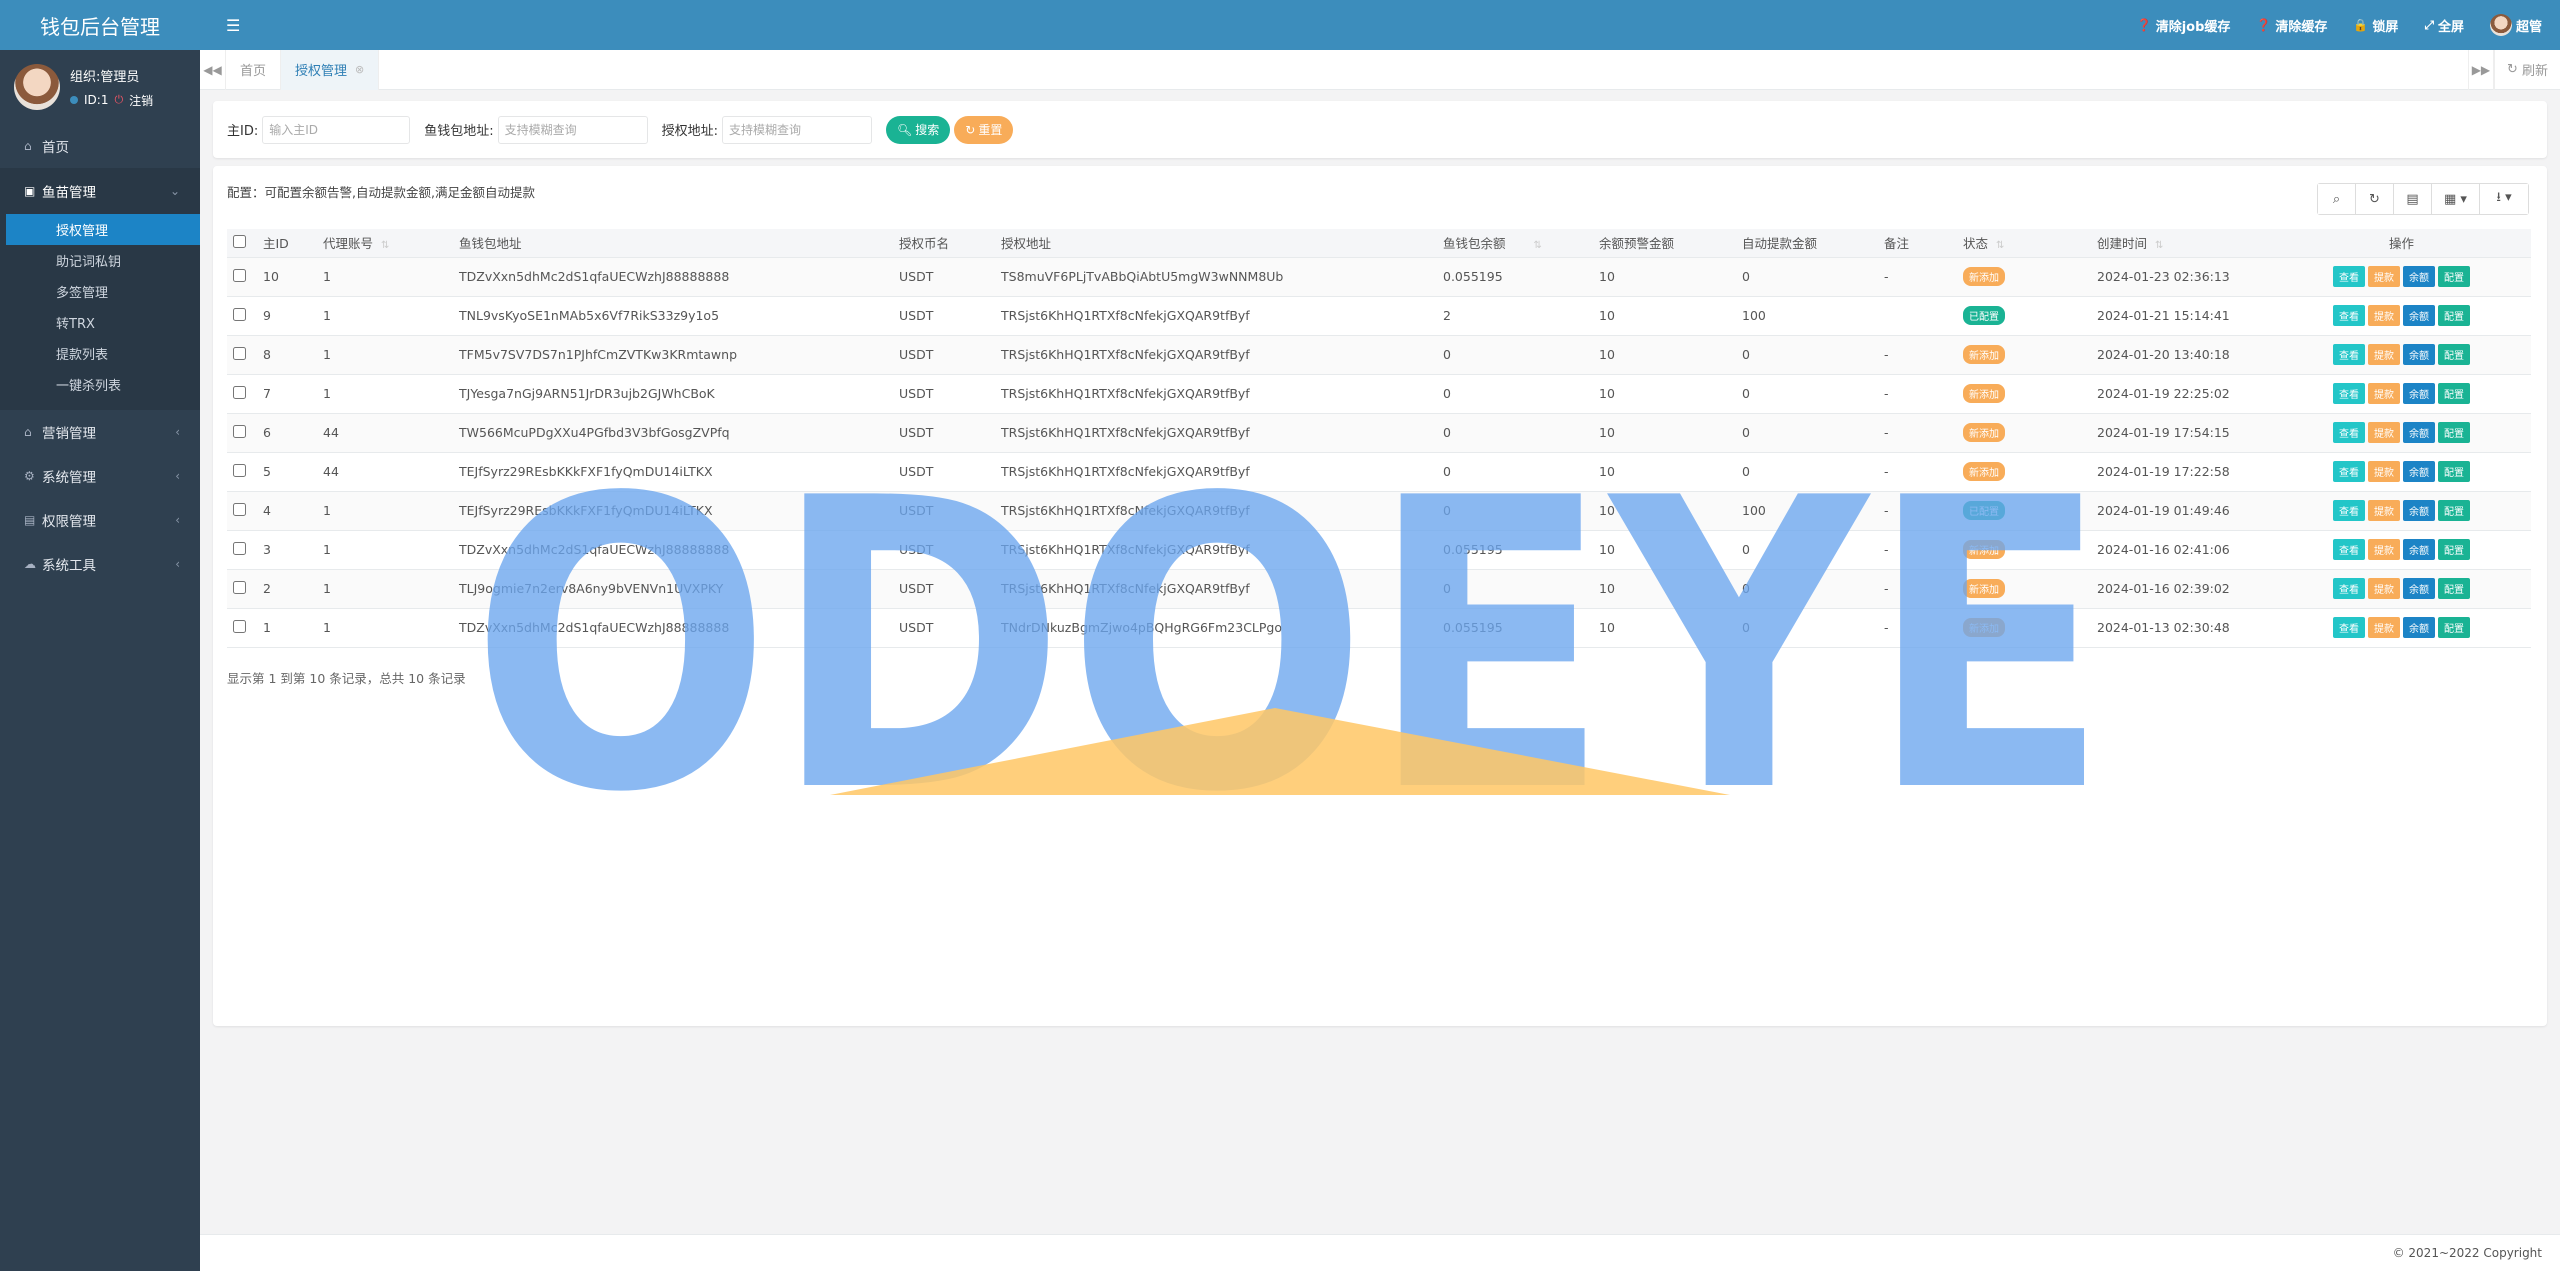  I want to click on clear-cache-button: ❓ 清除缓存, so click(2291, 25).